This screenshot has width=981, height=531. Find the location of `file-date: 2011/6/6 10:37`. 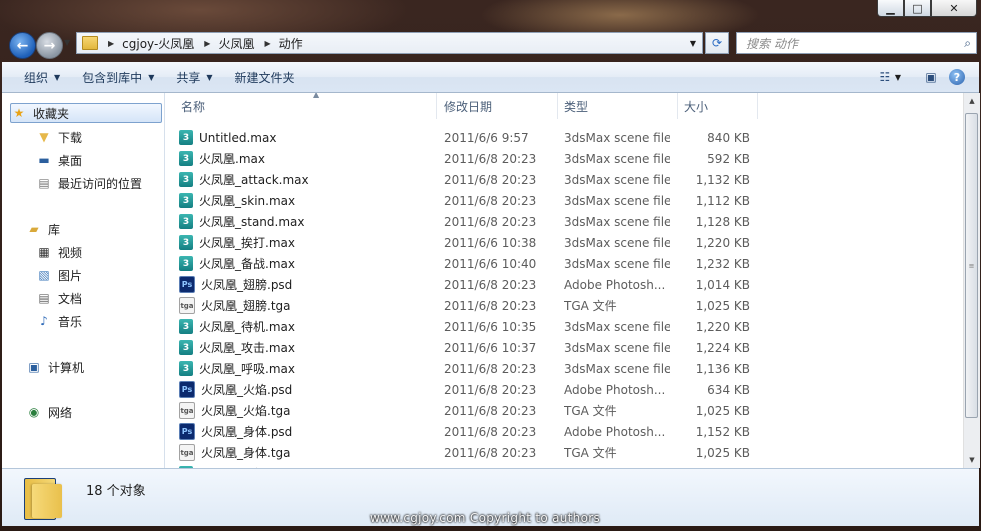

file-date: 2011/6/6 10:37 is located at coordinates (490, 347).